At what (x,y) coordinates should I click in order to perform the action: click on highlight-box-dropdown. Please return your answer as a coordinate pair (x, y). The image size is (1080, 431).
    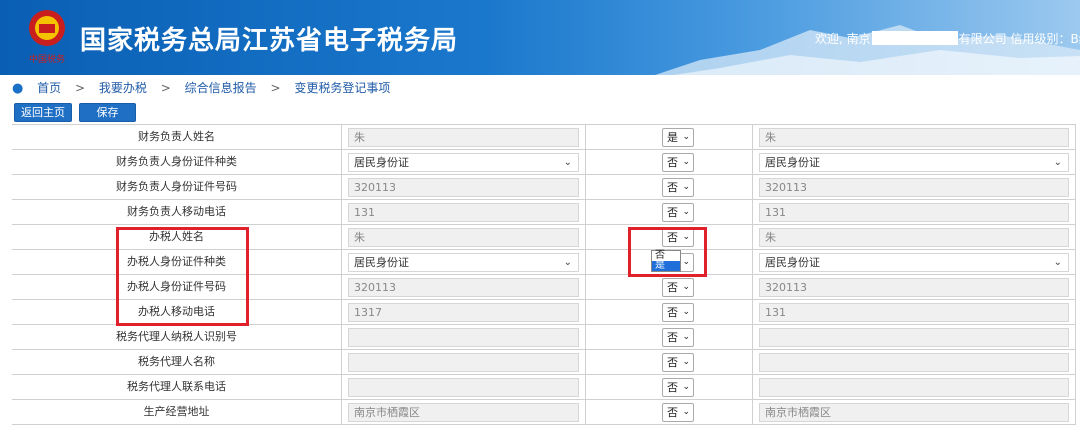
    Looking at the image, I should click on (667, 252).